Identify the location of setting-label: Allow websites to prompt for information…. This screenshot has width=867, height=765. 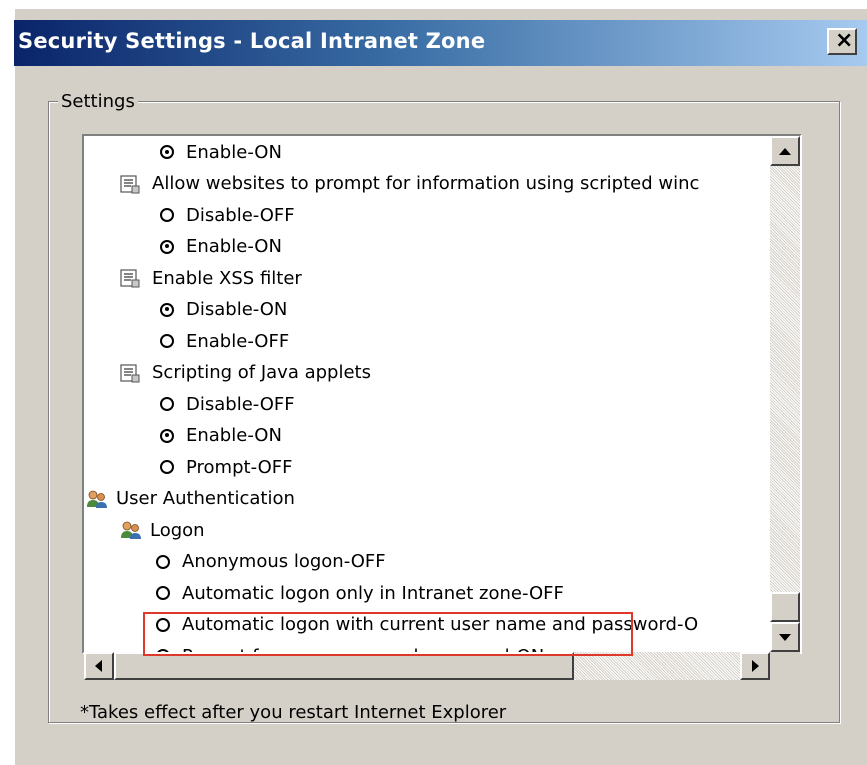
(426, 183).